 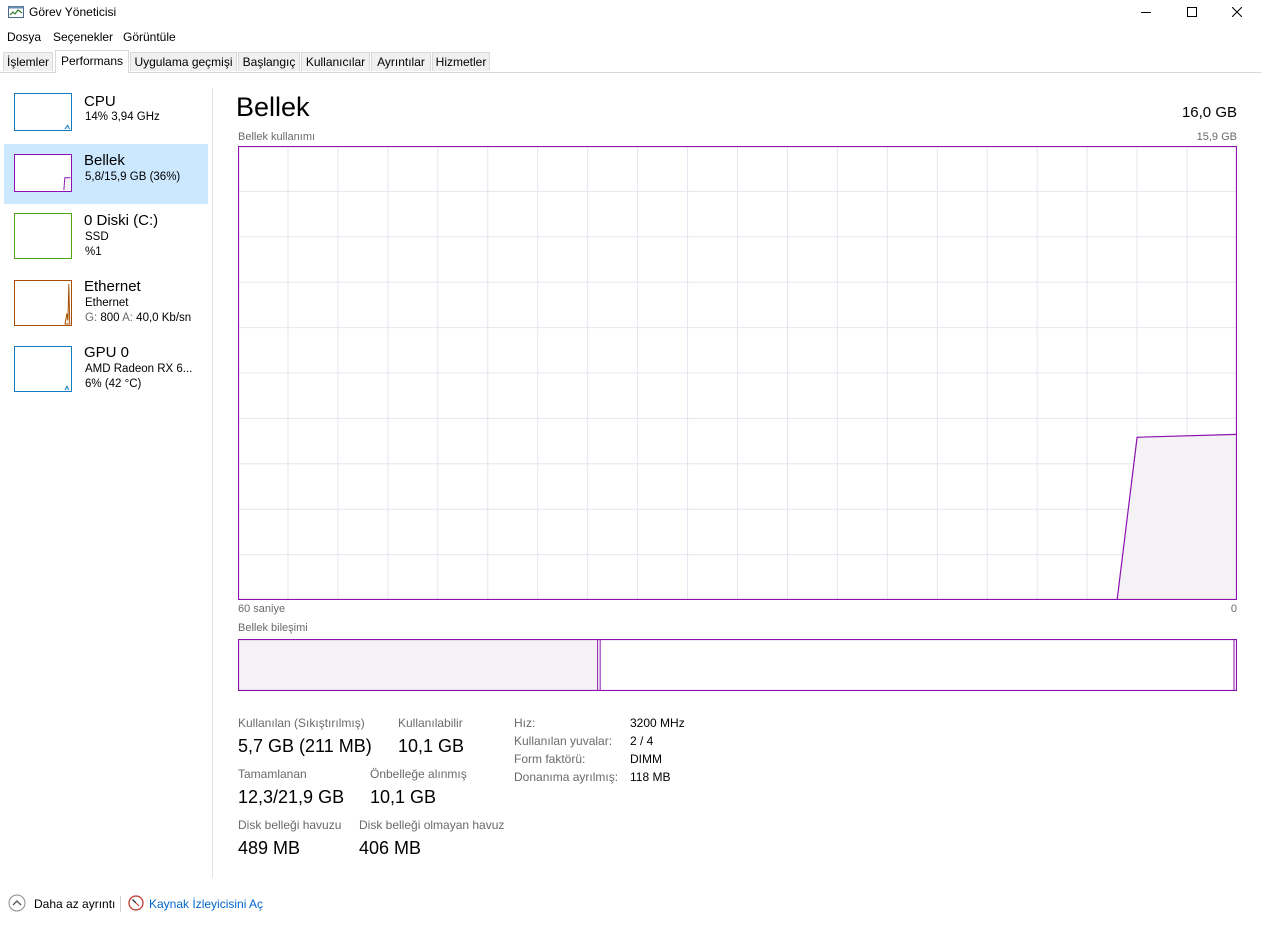 What do you see at coordinates (290, 825) in the screenshot?
I see `paged-pool-label: Disk belleği havuzu` at bounding box center [290, 825].